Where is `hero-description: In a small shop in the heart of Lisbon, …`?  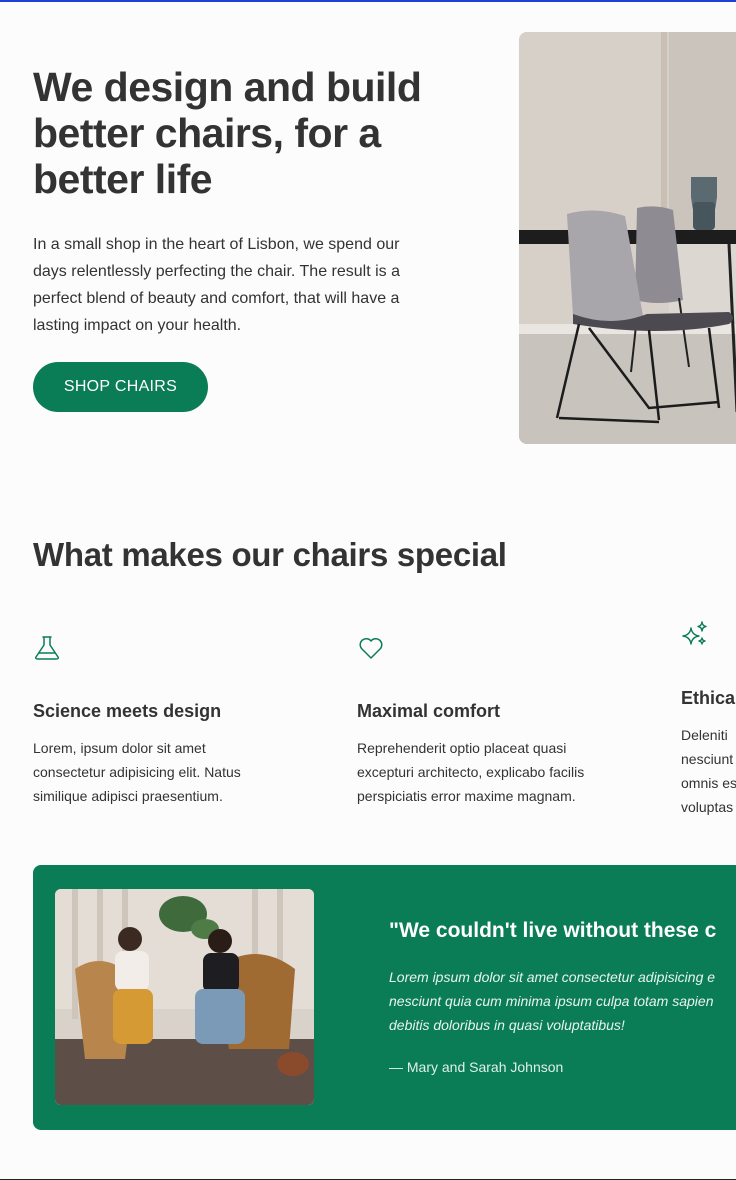 hero-description: In a small shop in the heart of Lisbon, … is located at coordinates (216, 285).